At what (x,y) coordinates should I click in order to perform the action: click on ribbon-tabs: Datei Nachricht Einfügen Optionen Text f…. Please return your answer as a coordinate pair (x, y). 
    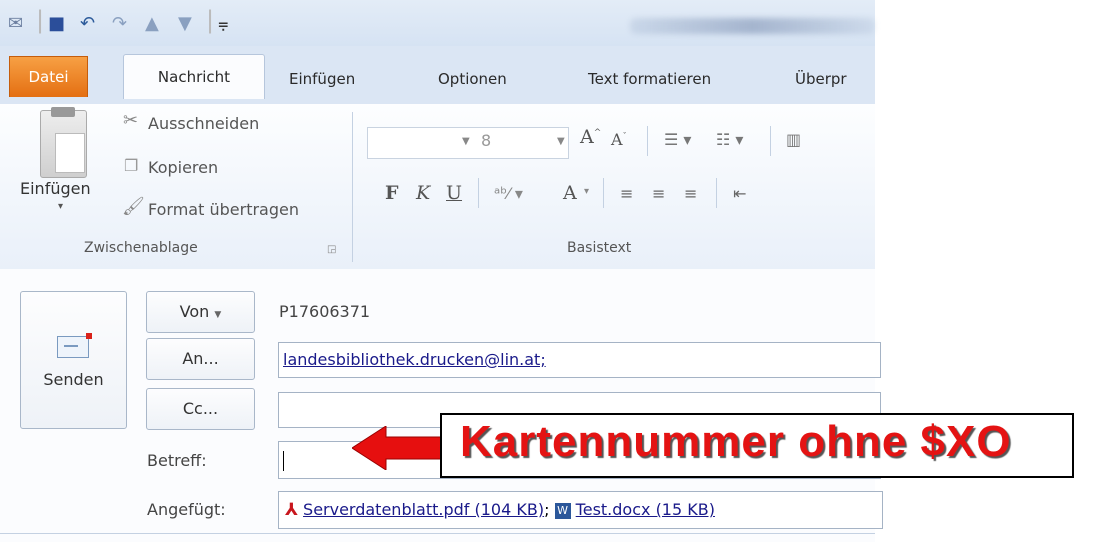
    Looking at the image, I should click on (437, 76).